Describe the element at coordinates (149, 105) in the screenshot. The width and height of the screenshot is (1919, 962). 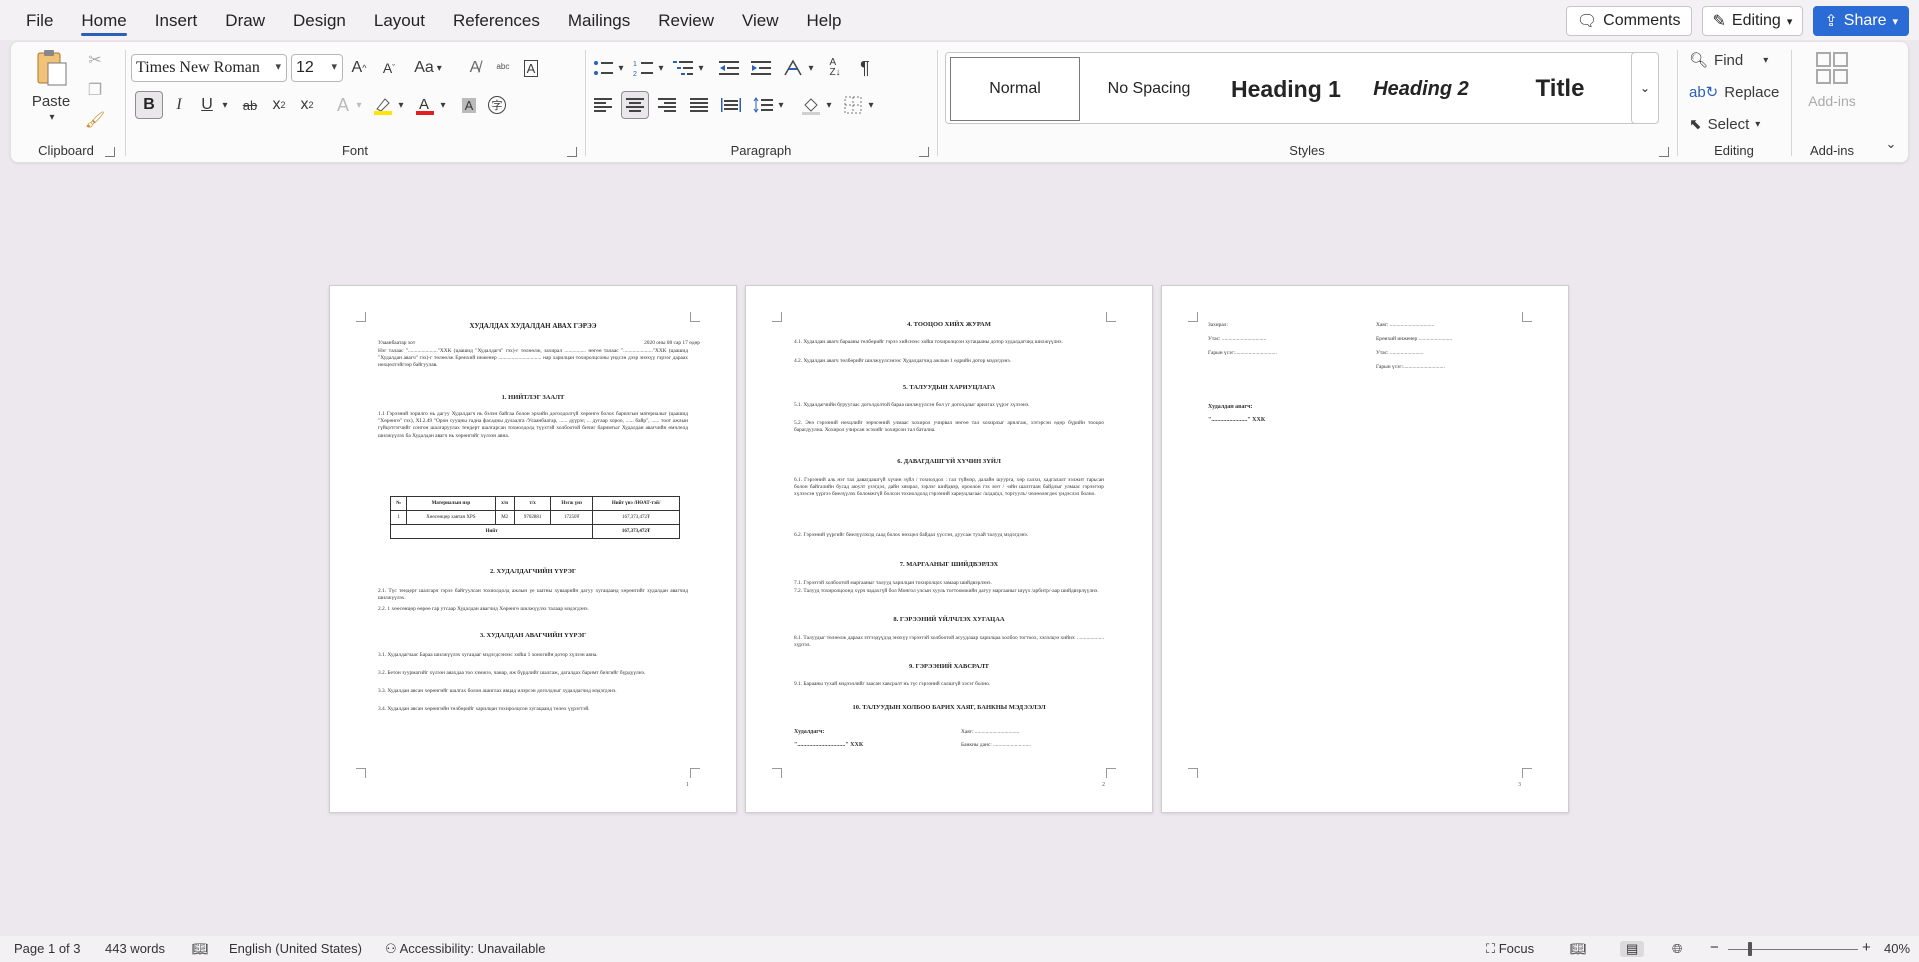
I see `bold-button: B` at that location.